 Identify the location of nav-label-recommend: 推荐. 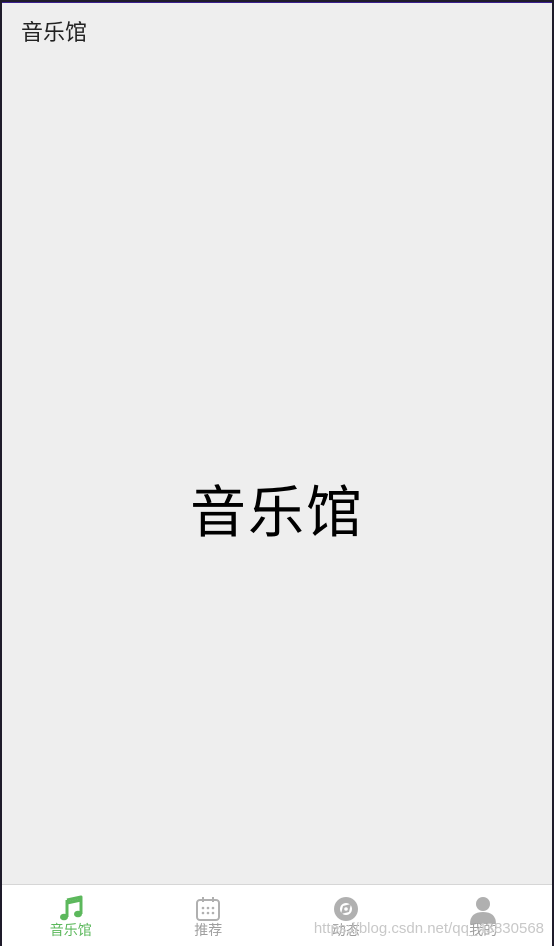
(208, 931).